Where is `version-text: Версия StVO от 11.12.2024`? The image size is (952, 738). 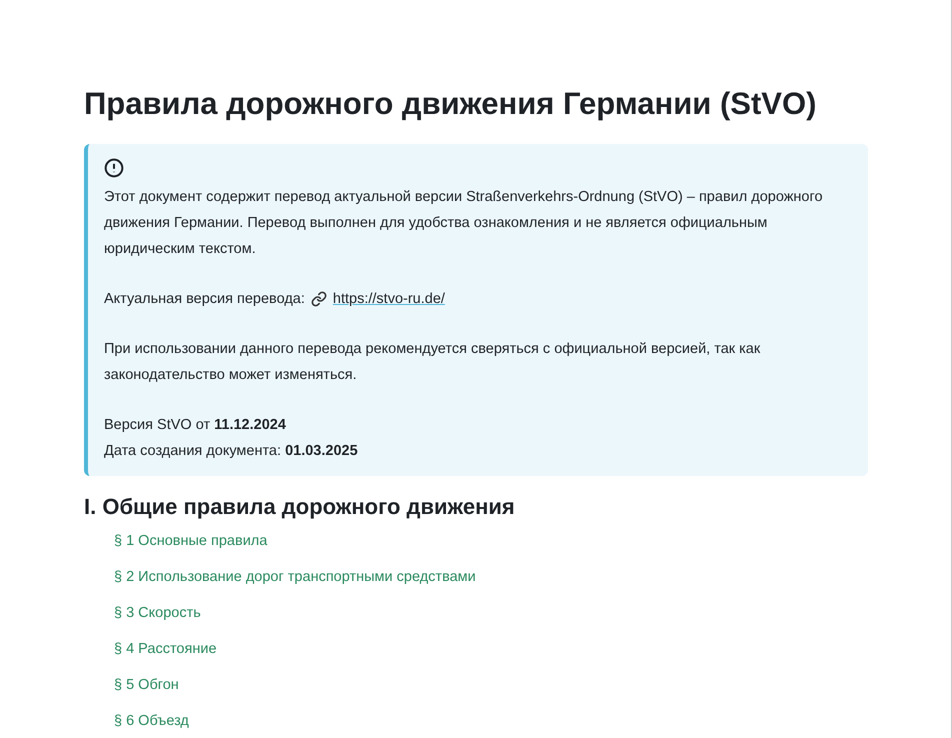 version-text: Версия StVO от 11.12.2024 is located at coordinates (195, 425).